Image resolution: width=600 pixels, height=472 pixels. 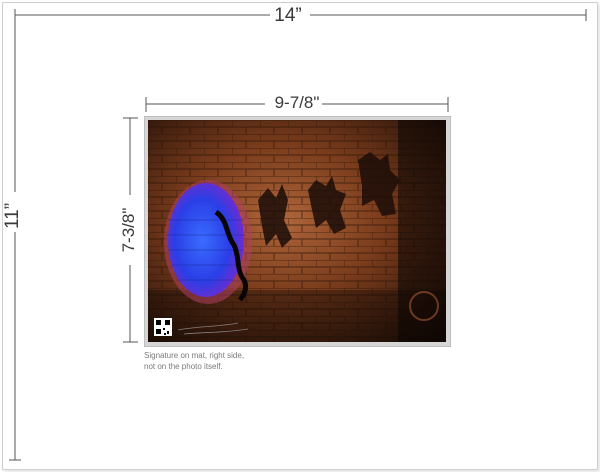 I want to click on overall-height-label: 11”, so click(x=12, y=216).